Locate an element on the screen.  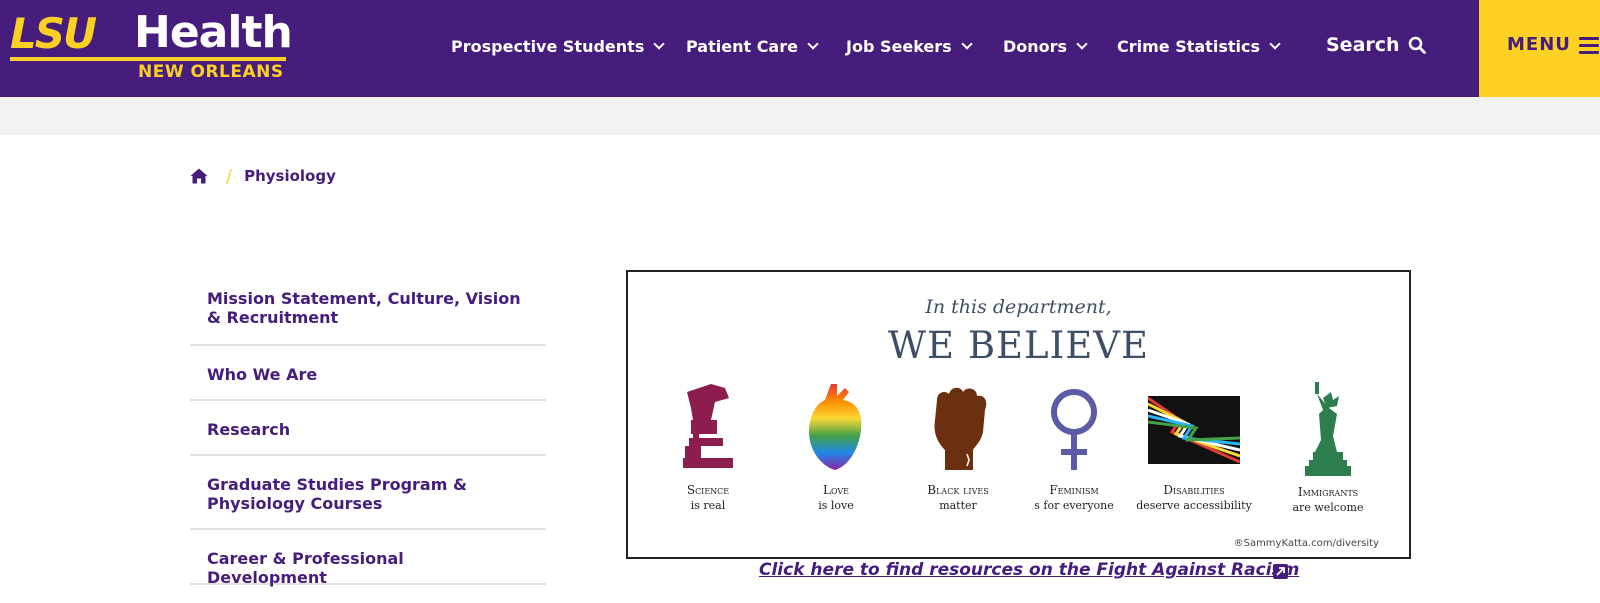
belief-title: Science is located at coordinates (708, 490).